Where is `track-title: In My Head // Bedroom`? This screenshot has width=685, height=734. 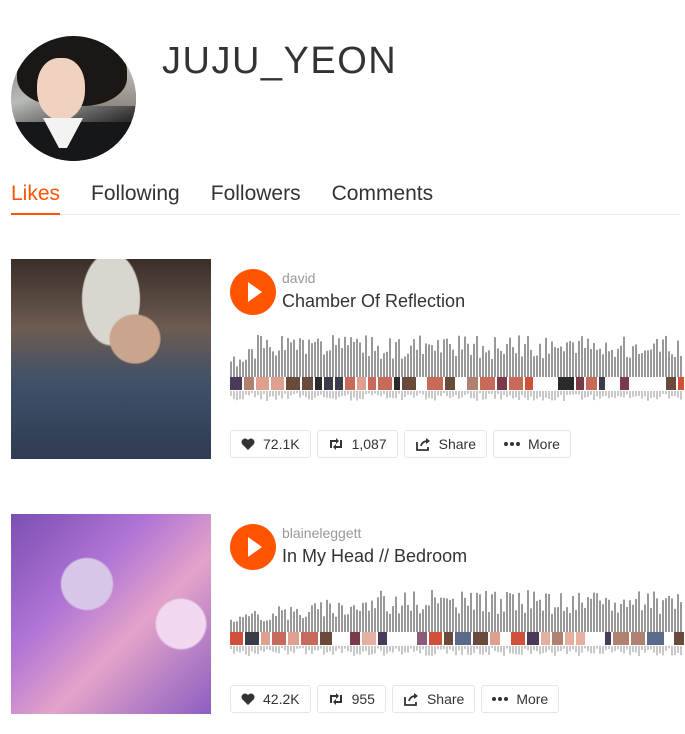 track-title: In My Head // Bedroom is located at coordinates (374, 556).